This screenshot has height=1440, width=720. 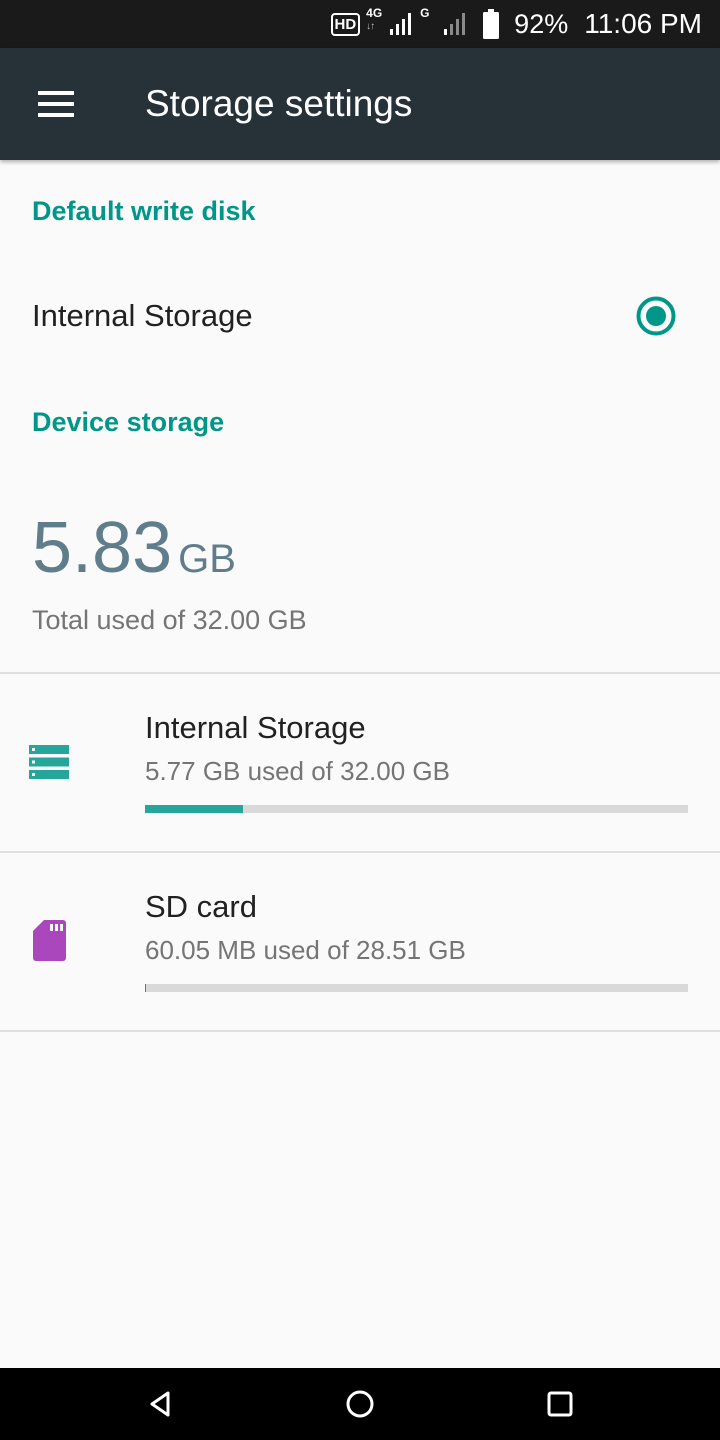 I want to click on data-activity-icon: ↓↑, so click(x=370, y=26).